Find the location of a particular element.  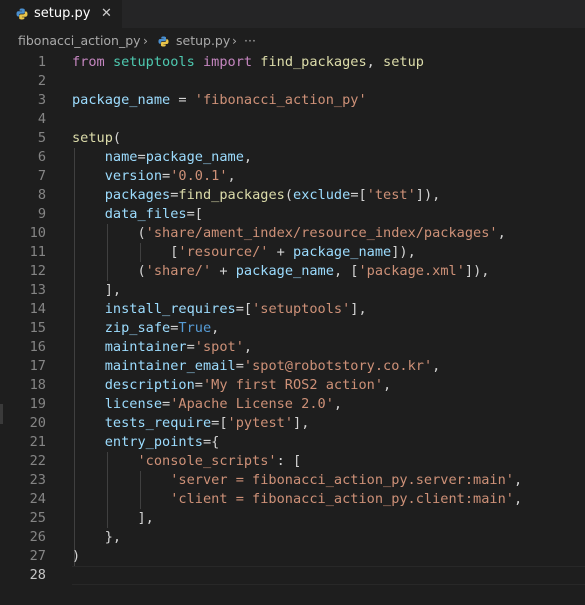

line-number: 26 is located at coordinates (37, 537).